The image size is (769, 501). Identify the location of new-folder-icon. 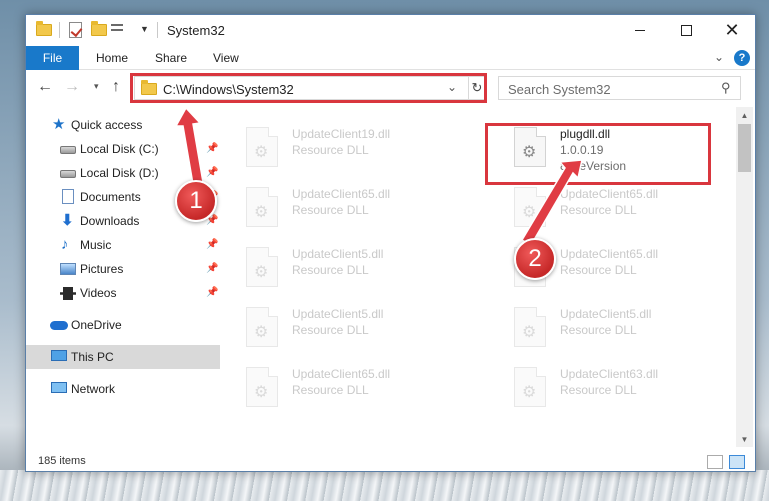
(99, 28).